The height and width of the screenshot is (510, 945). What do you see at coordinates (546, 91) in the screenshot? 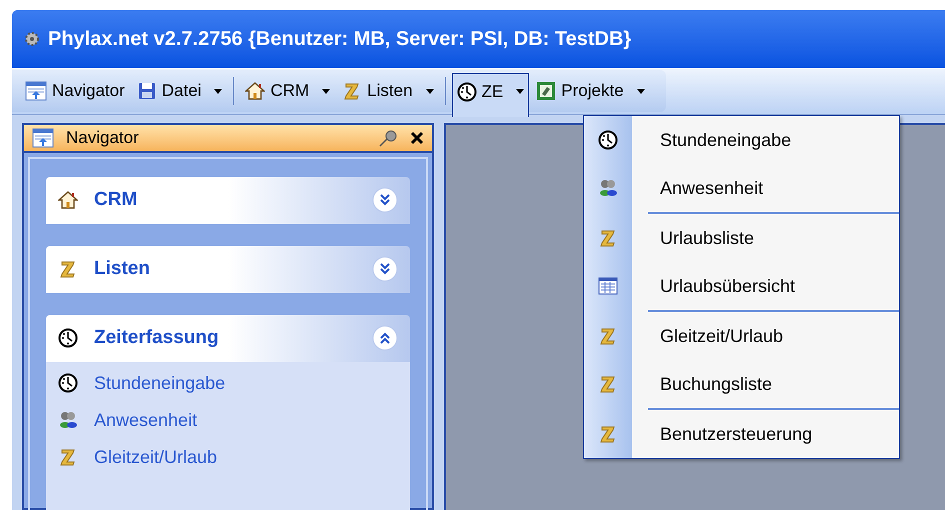
I see `document-icon` at bounding box center [546, 91].